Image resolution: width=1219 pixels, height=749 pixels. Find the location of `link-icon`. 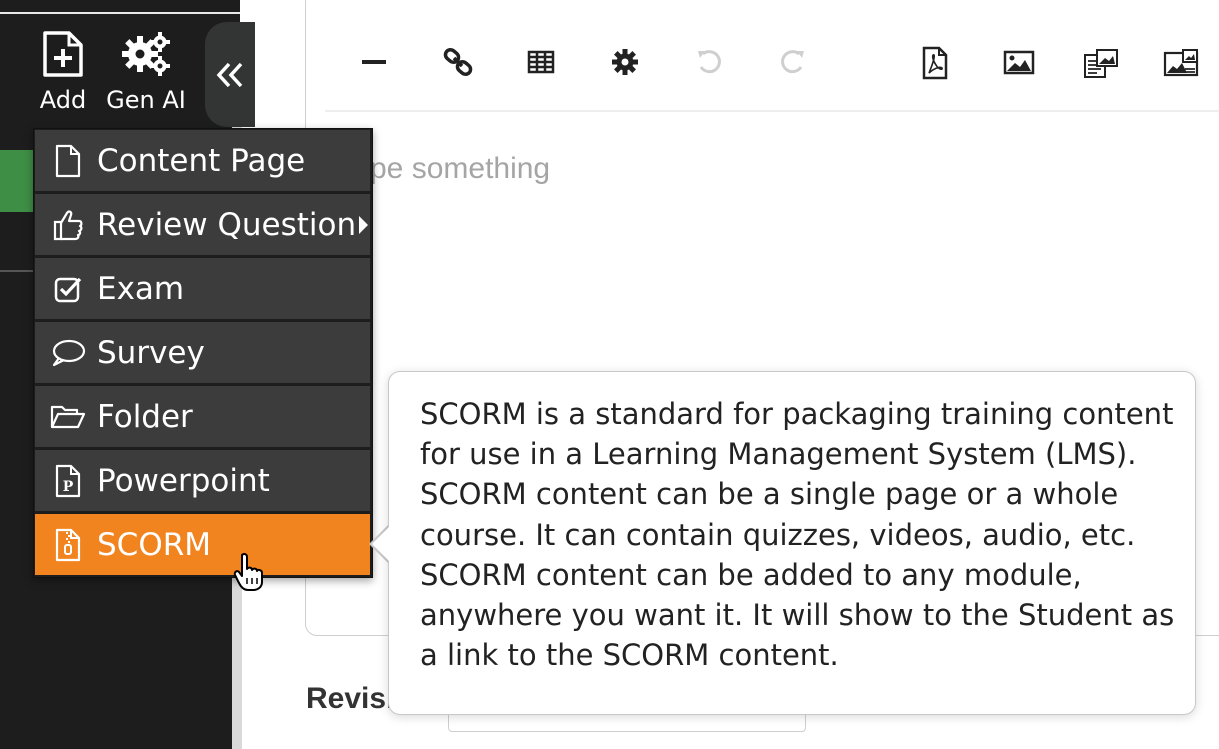

link-icon is located at coordinates (458, 62).